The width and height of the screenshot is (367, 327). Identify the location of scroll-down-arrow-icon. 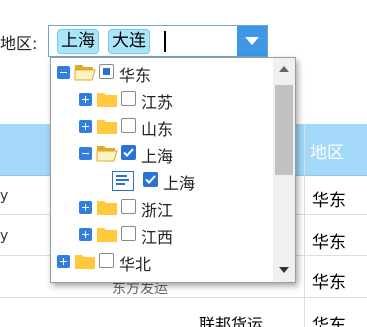
(284, 270).